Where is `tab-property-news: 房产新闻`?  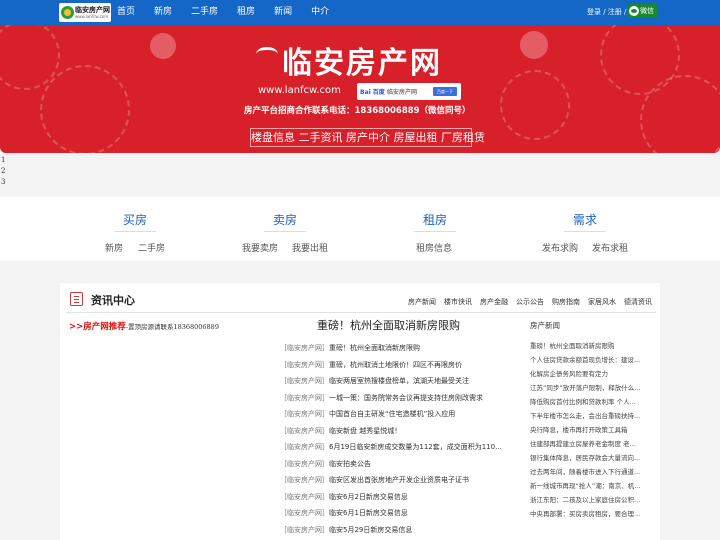
tab-property-news: 房产新闻 is located at coordinates (422, 302).